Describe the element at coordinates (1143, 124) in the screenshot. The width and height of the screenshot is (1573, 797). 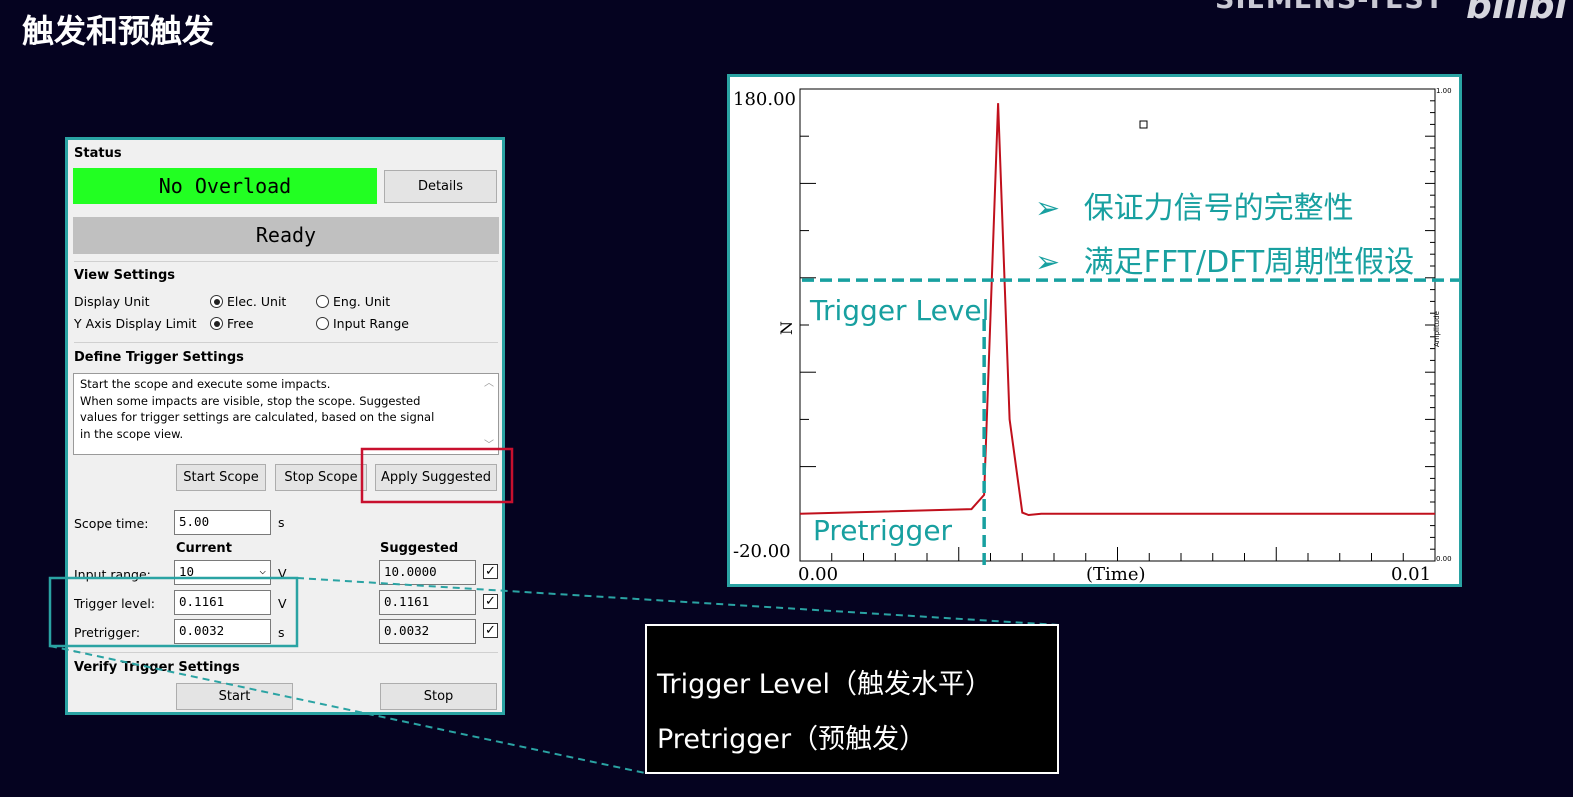
I see `cursor-marker` at that location.